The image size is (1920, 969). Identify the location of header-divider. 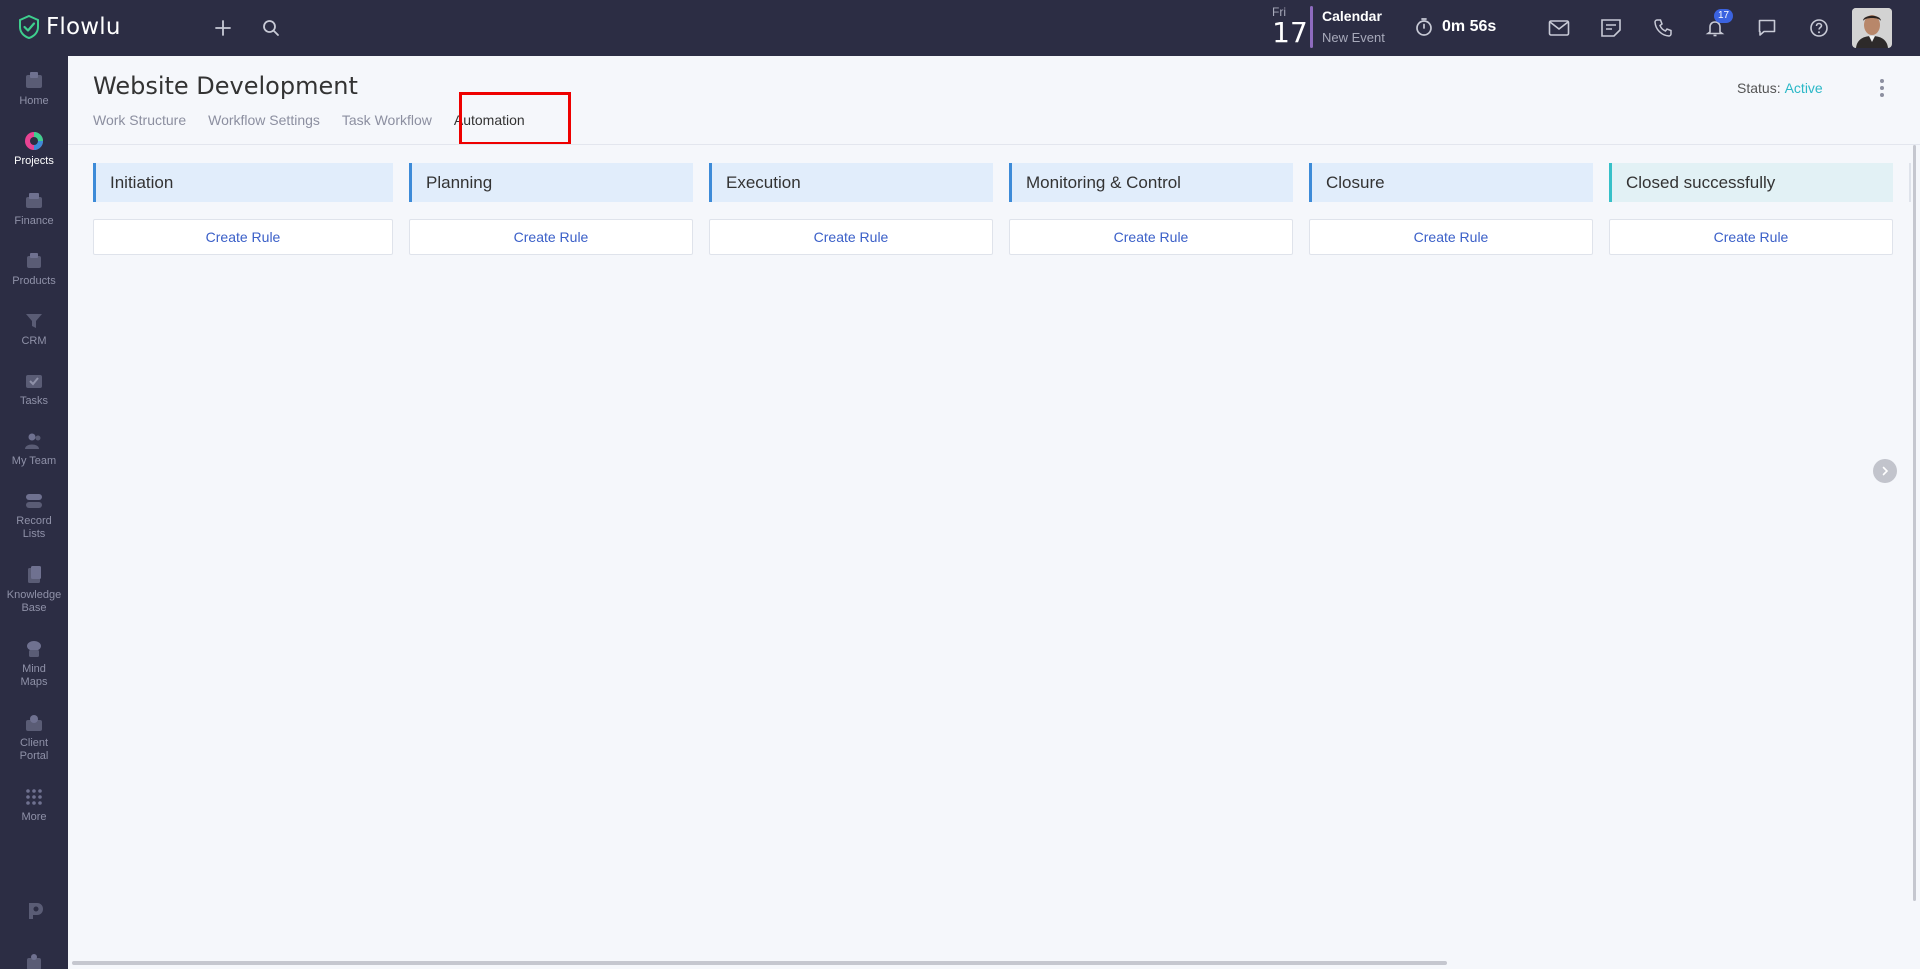
(994, 144).